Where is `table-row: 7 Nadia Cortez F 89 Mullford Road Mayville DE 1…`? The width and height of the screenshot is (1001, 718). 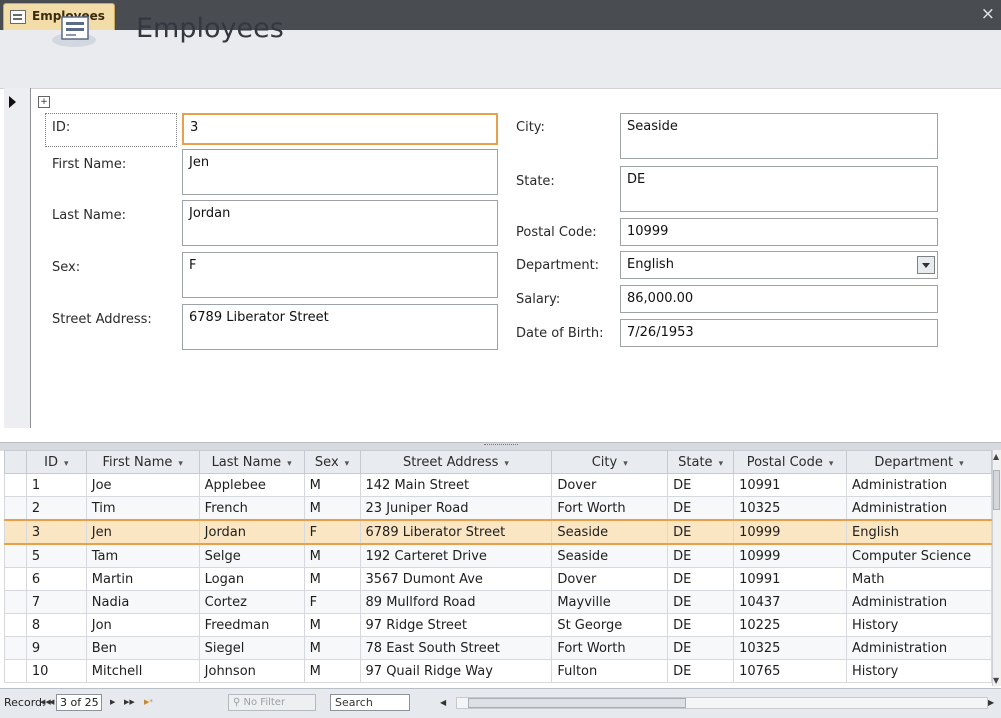
table-row: 7 Nadia Cortez F 89 Mullford Road Mayville DE 1… is located at coordinates (498, 602).